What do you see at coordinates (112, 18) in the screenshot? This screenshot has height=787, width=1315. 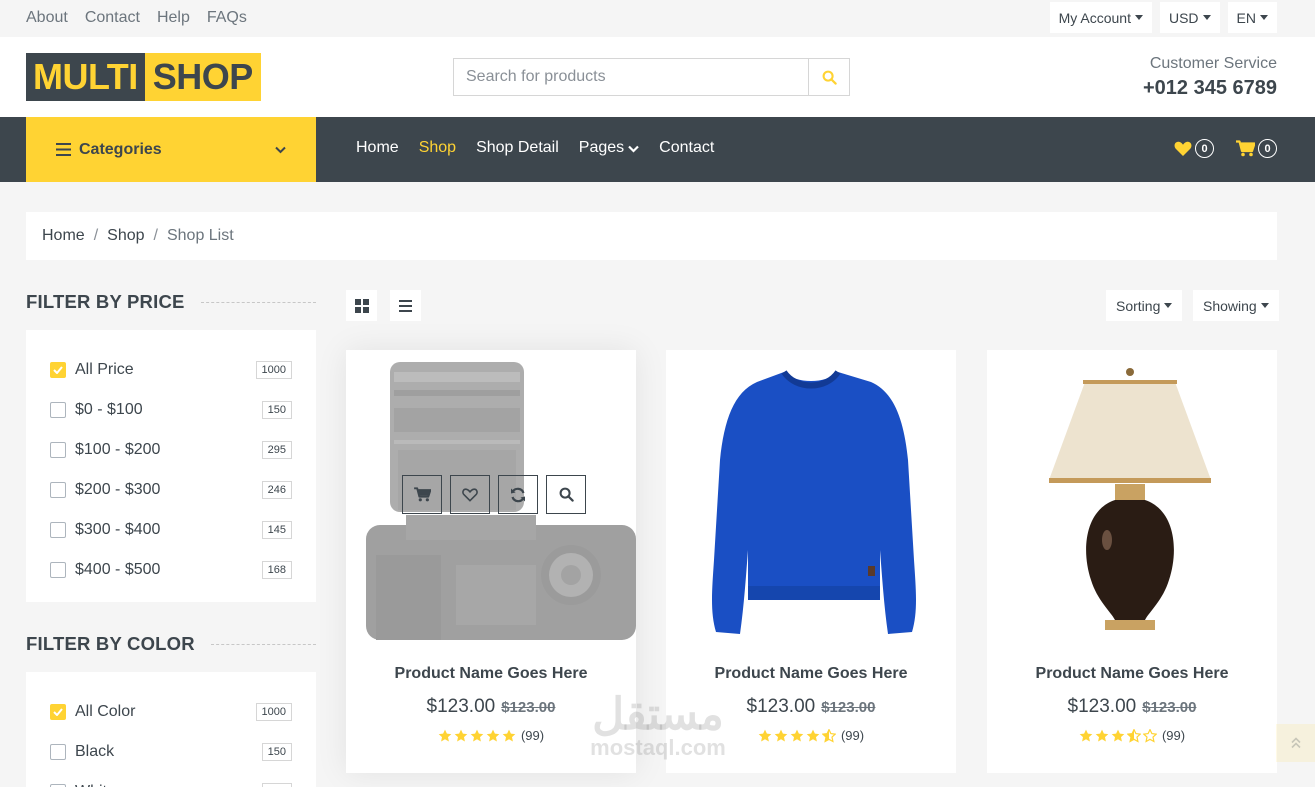 I see `top-link-contact: Contact` at bounding box center [112, 18].